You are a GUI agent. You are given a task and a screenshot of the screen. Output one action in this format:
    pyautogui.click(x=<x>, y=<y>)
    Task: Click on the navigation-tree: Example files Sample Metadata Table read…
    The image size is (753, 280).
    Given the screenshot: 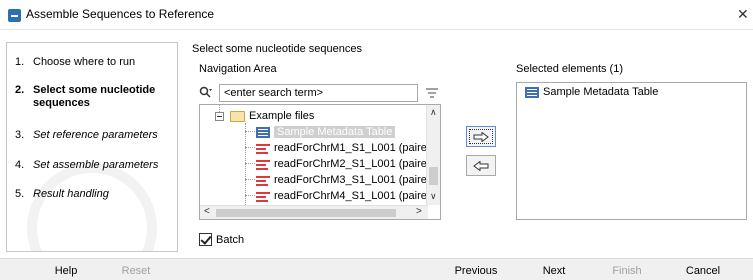 What is the action you would take?
    pyautogui.click(x=320, y=162)
    